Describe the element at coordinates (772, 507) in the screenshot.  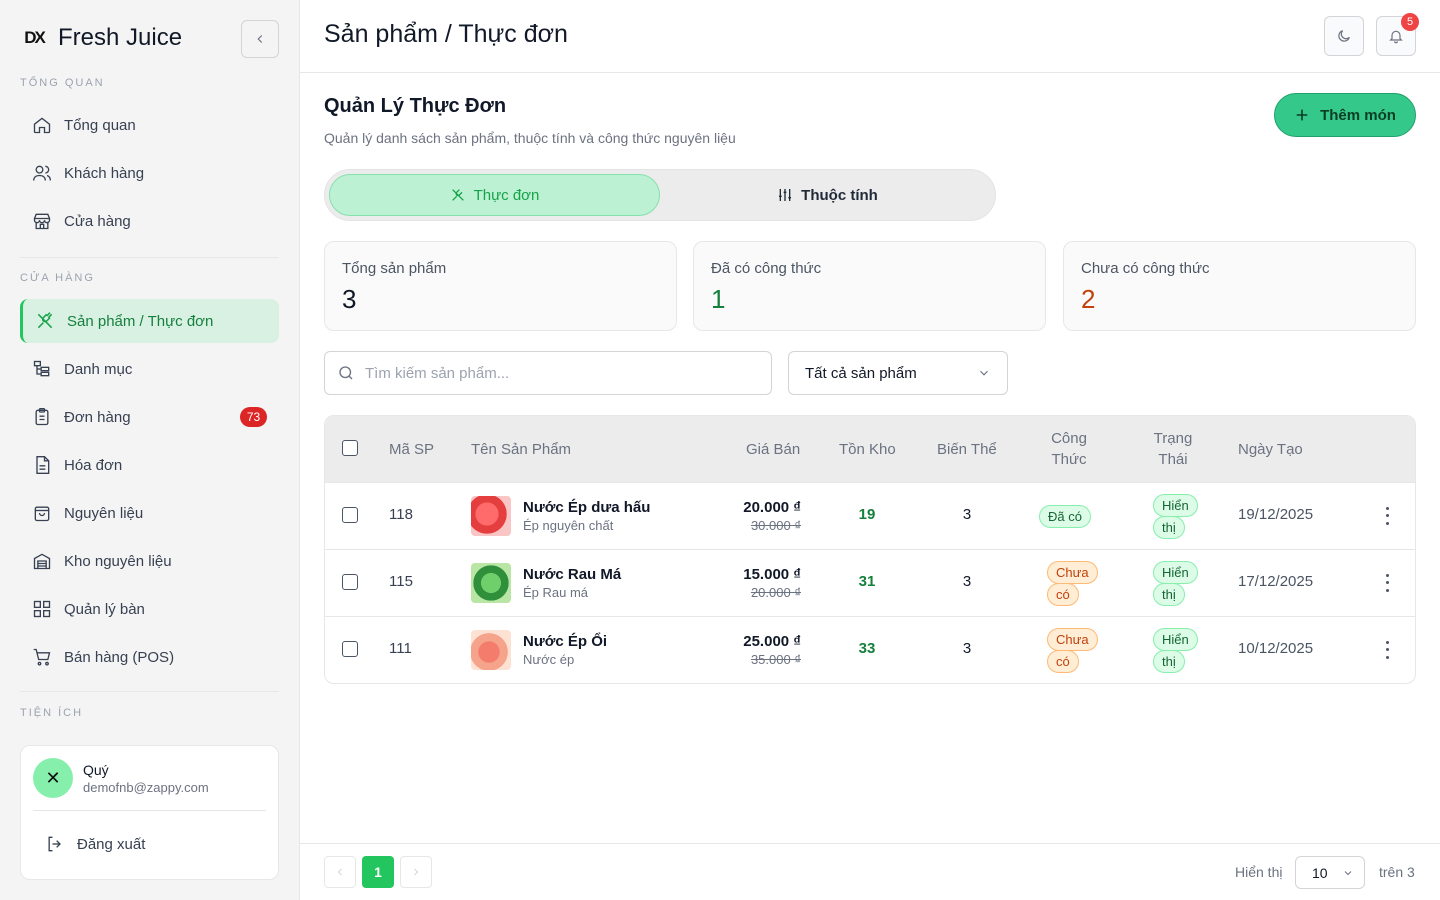
I see `product-price: 20.000 ₫` at that location.